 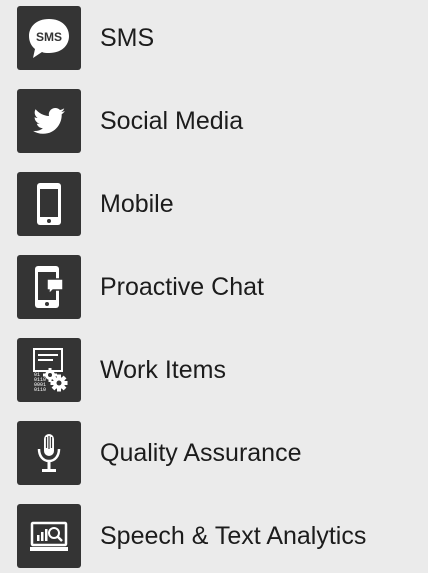 I want to click on list-item-label: Mobile, so click(x=137, y=203).